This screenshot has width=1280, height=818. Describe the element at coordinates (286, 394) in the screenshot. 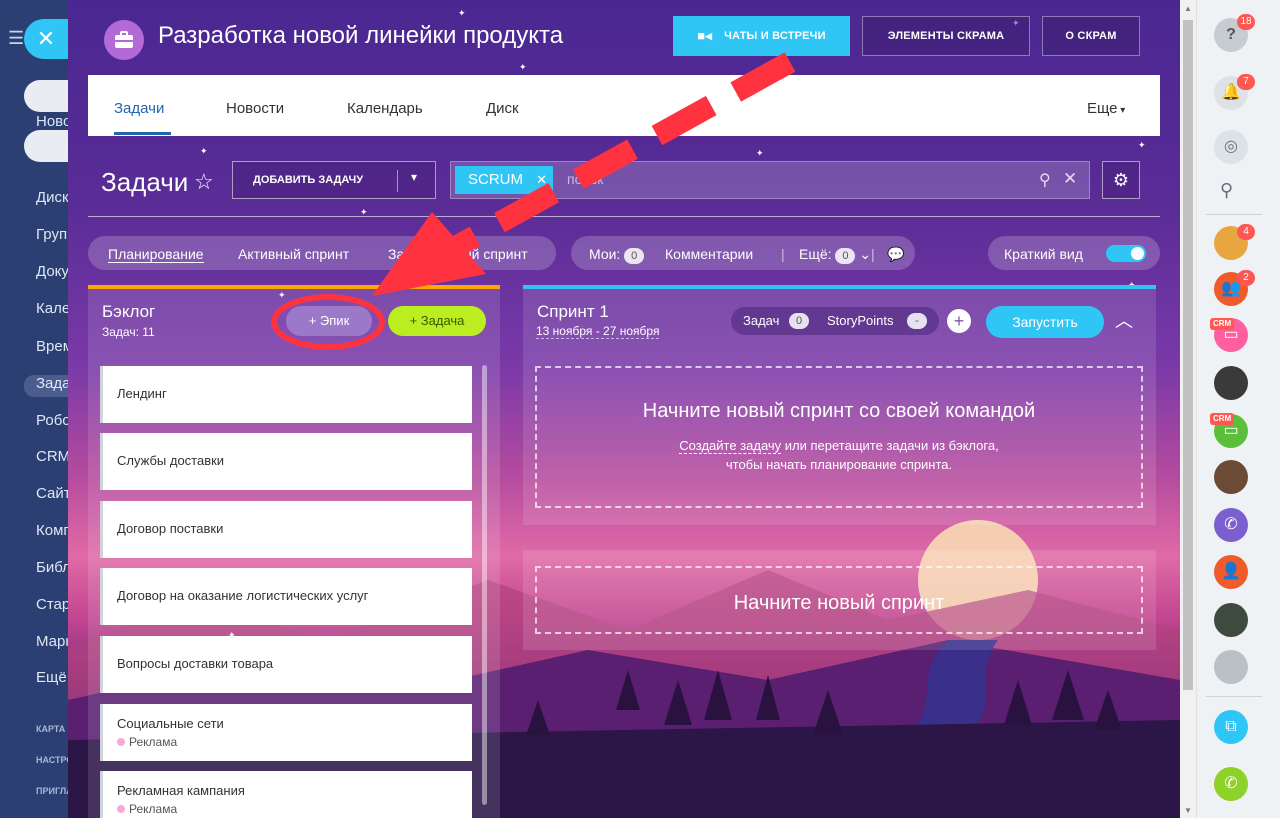

I see `list-item: Лендинг` at that location.